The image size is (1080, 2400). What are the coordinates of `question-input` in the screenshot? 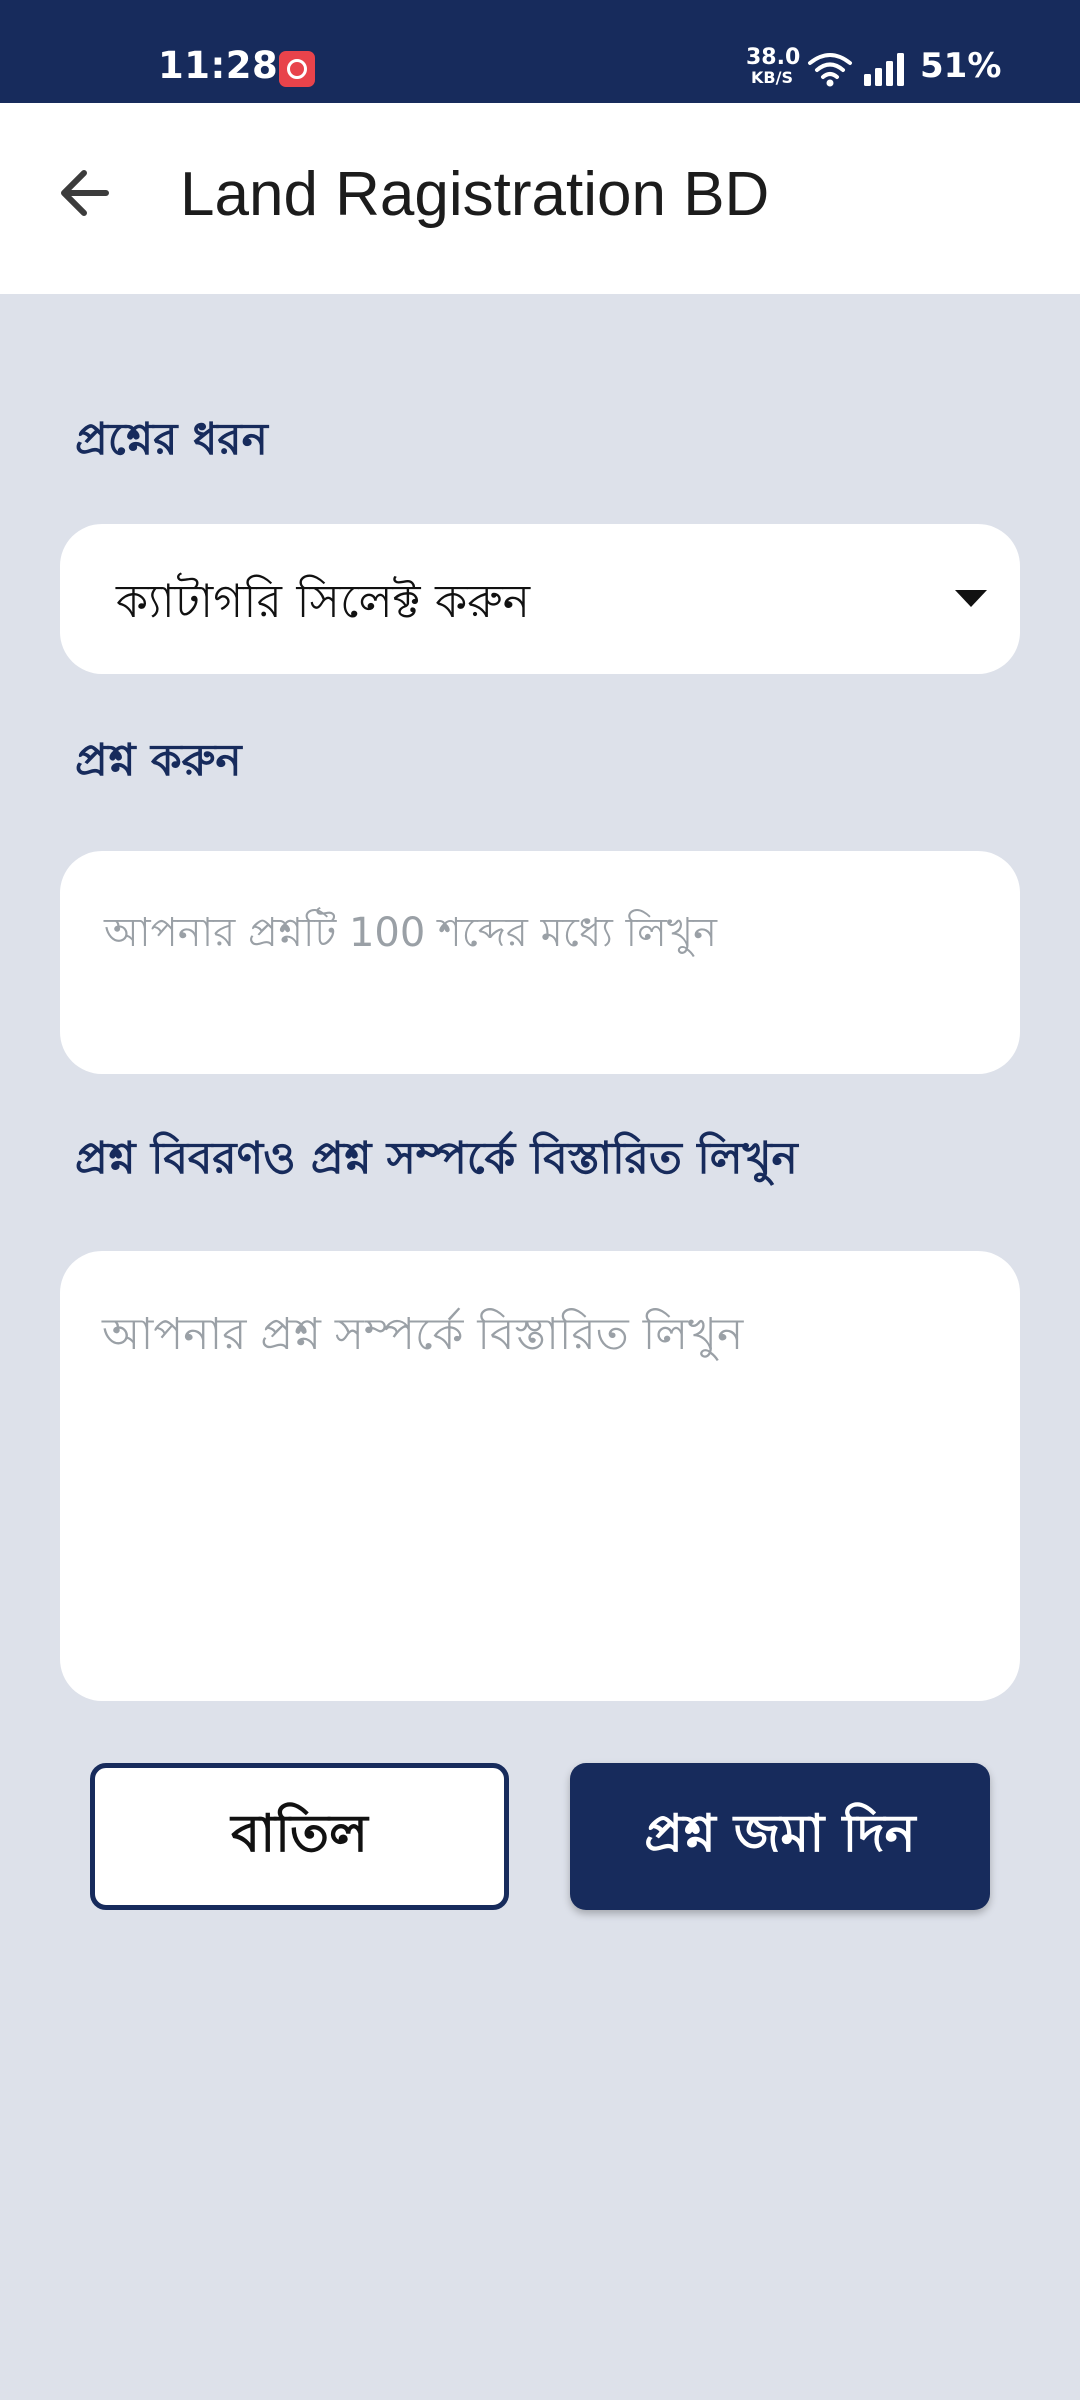 It's located at (540, 962).